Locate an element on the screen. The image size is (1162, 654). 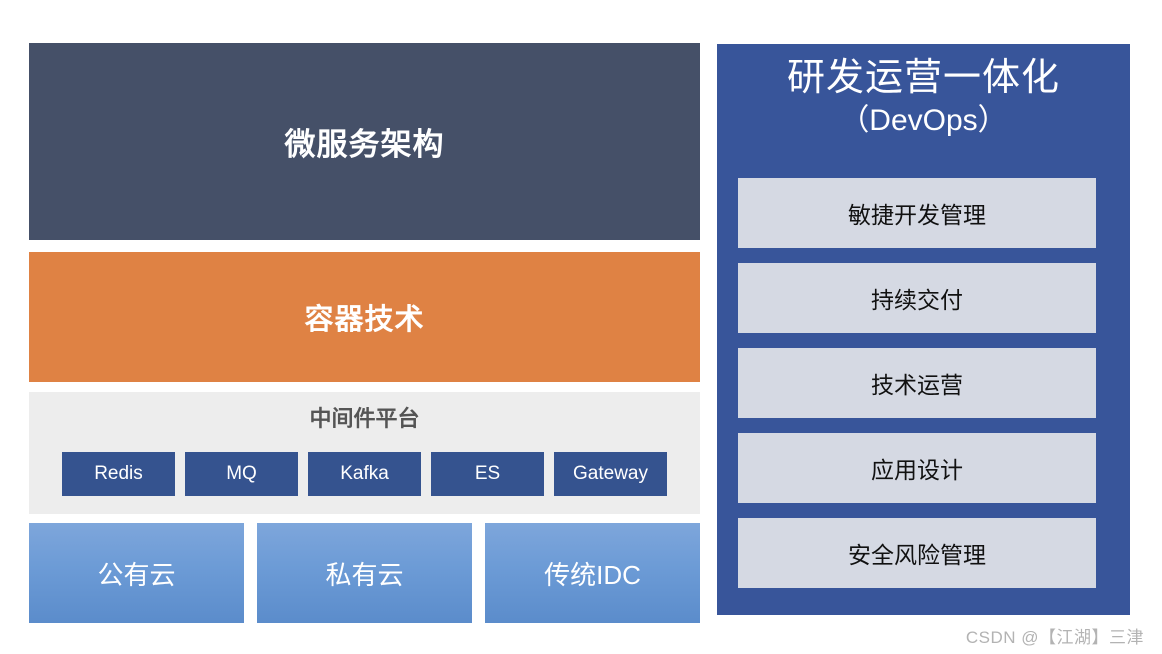
middleware-chip-kafka: Kafka is located at coordinates (364, 474).